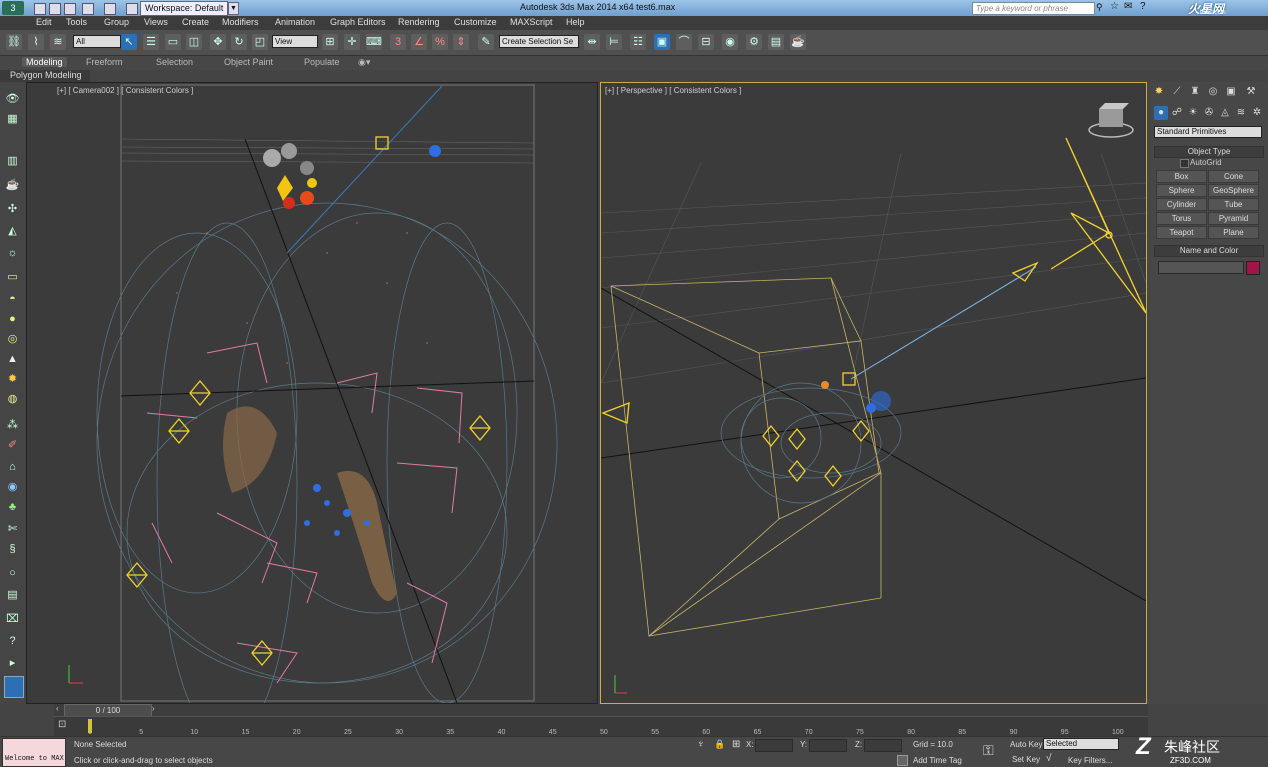 The height and width of the screenshot is (767, 1268). Describe the element at coordinates (1115, 6) in the screenshot. I see `star-icon: ☆` at that location.